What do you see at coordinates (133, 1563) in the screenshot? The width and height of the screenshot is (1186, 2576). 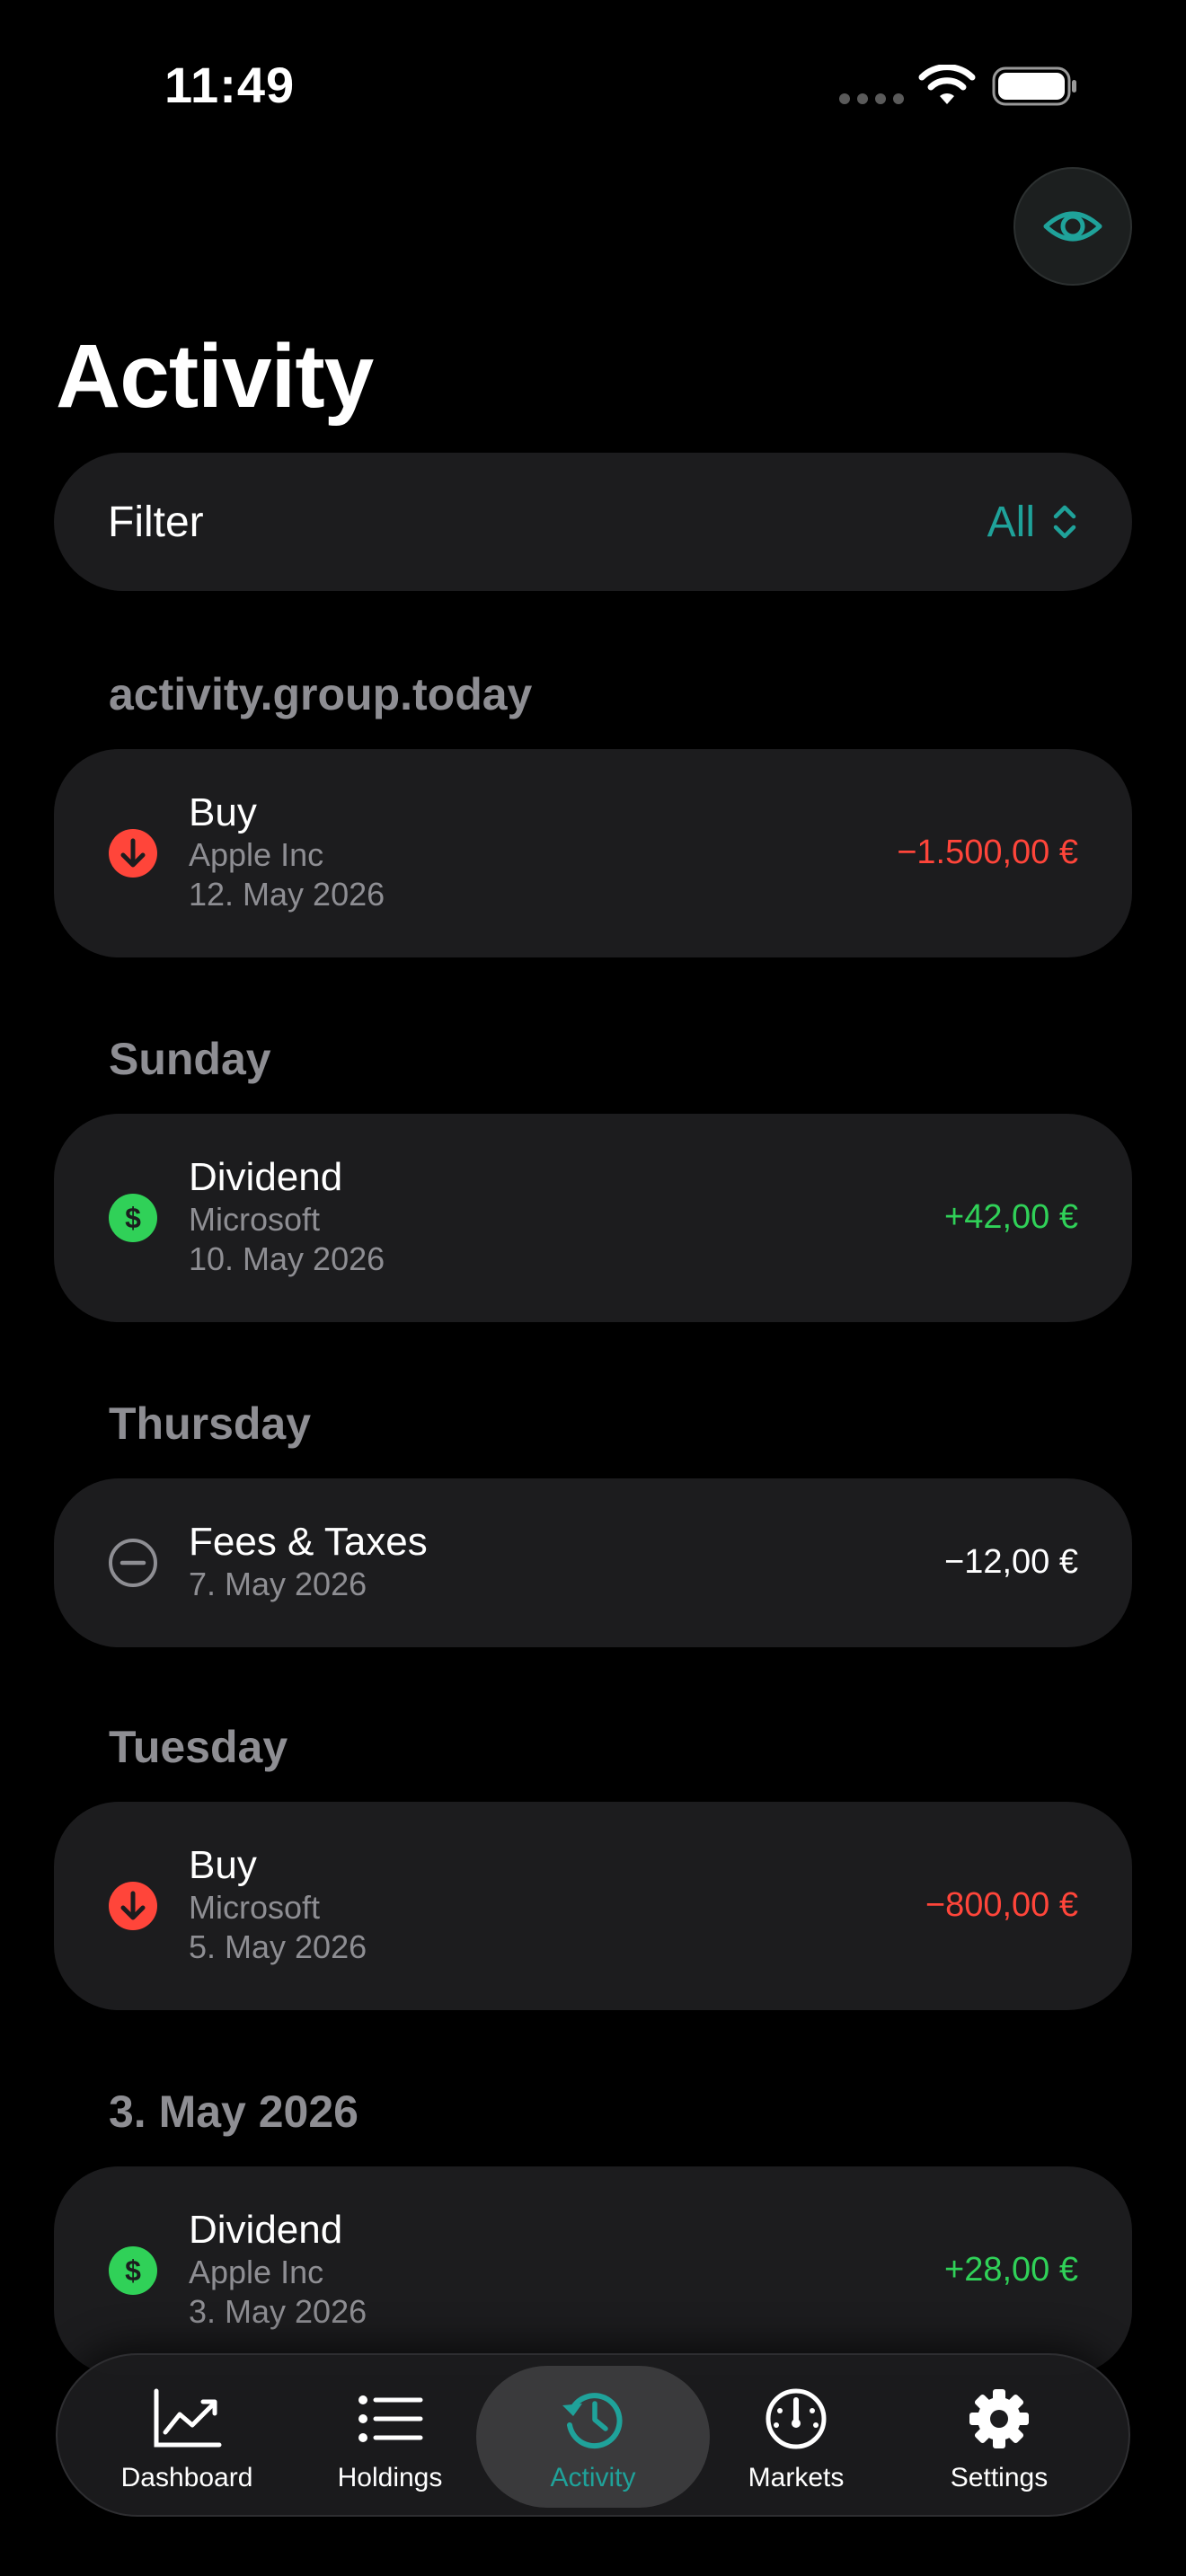 I see `fee-minus-circle-icon` at bounding box center [133, 1563].